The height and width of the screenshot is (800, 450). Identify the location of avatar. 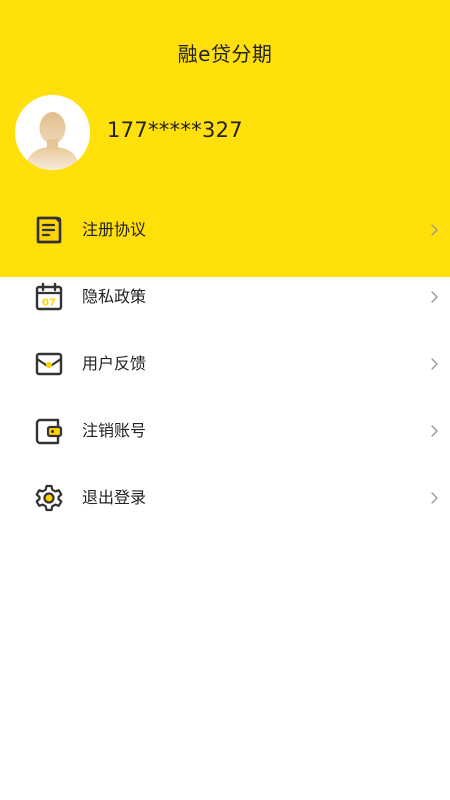
(52, 132).